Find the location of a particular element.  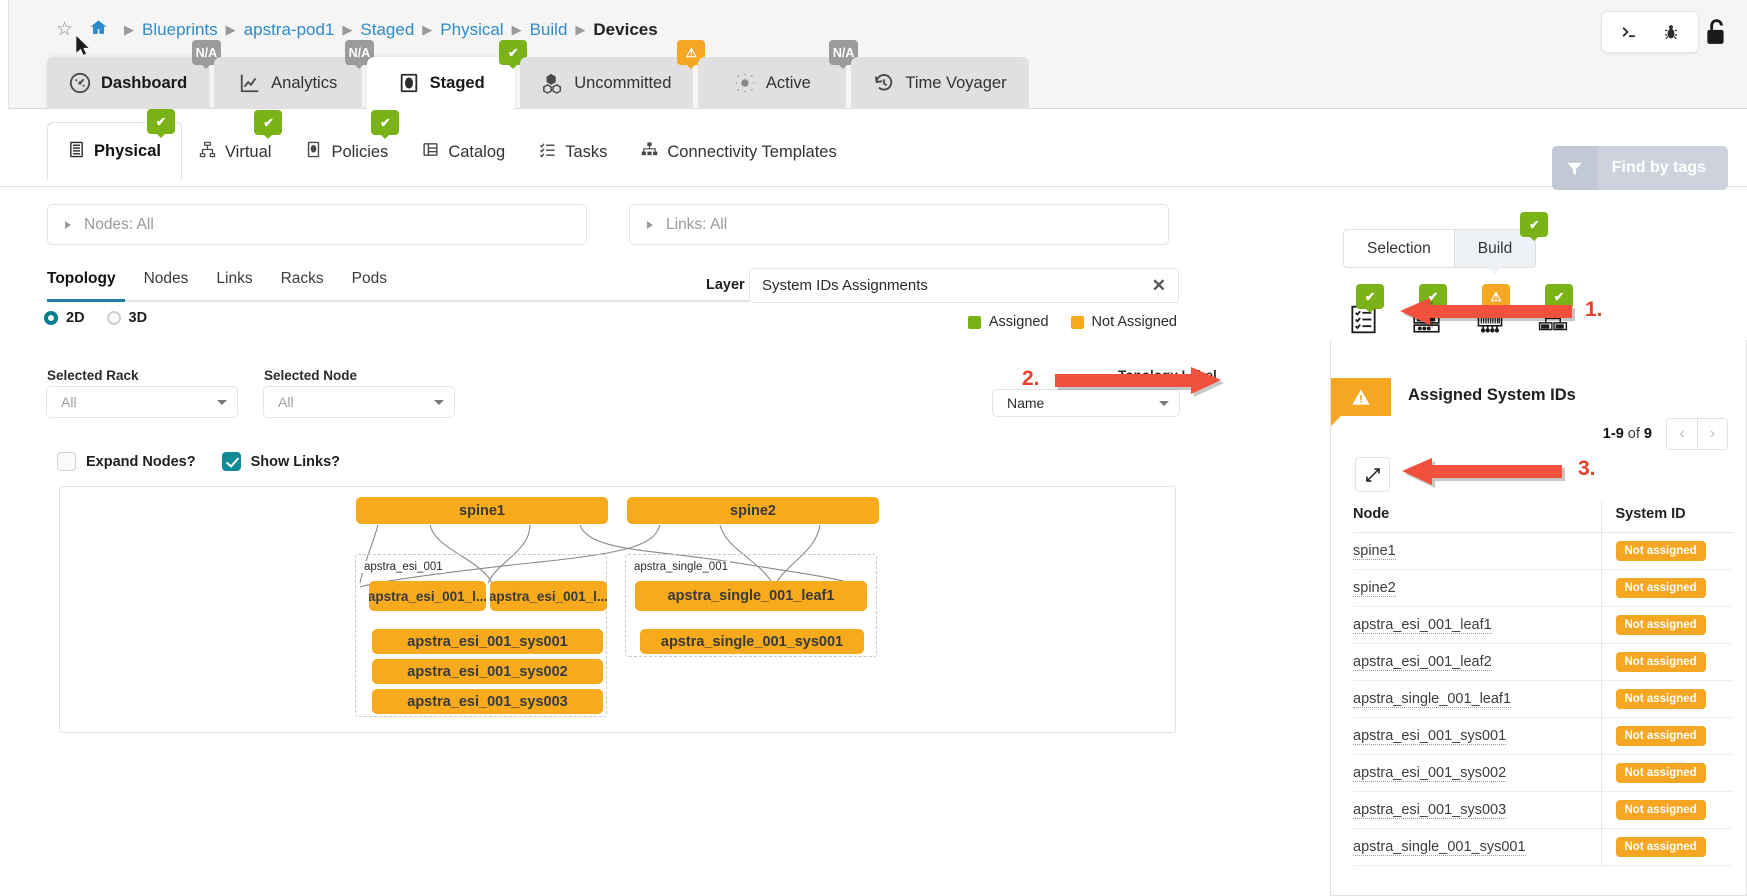

table-row: spine2 Not assigned is located at coordinates (1543, 588).